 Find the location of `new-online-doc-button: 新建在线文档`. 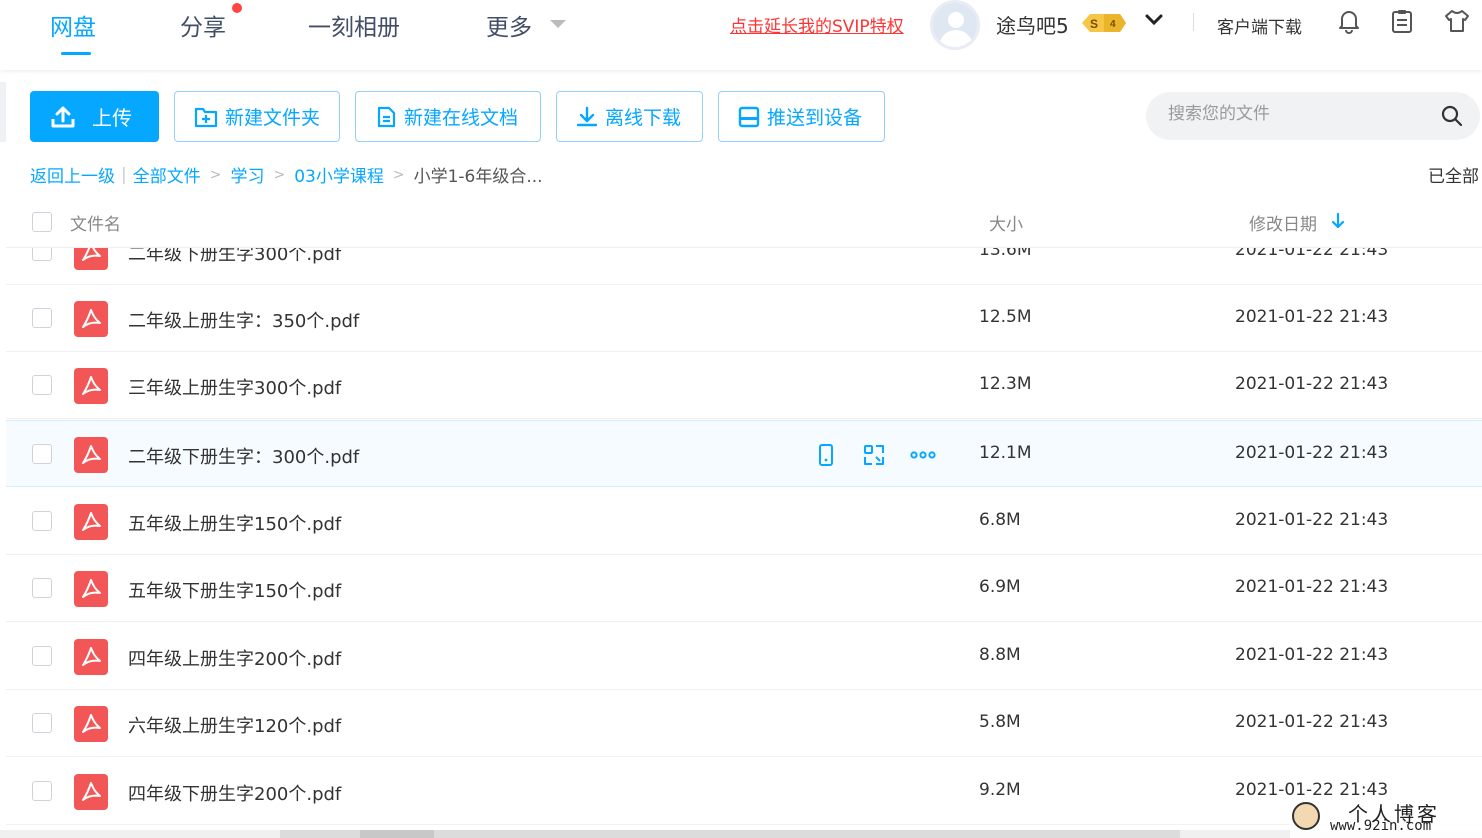

new-online-doc-button: 新建在线文档 is located at coordinates (448, 116).